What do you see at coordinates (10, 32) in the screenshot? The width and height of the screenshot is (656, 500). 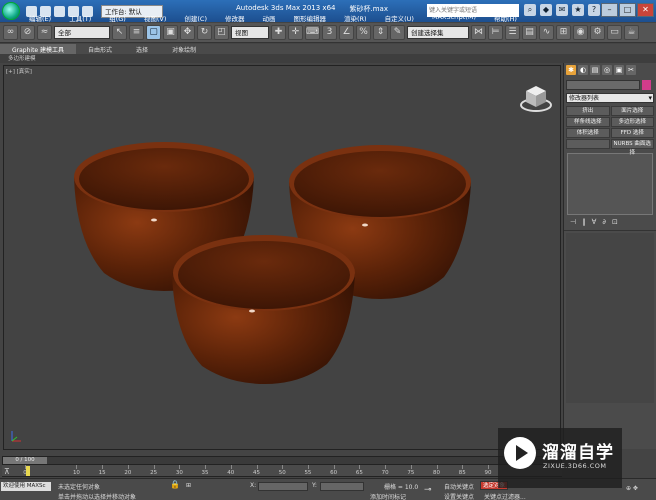 I see `link-icon: ∞` at bounding box center [10, 32].